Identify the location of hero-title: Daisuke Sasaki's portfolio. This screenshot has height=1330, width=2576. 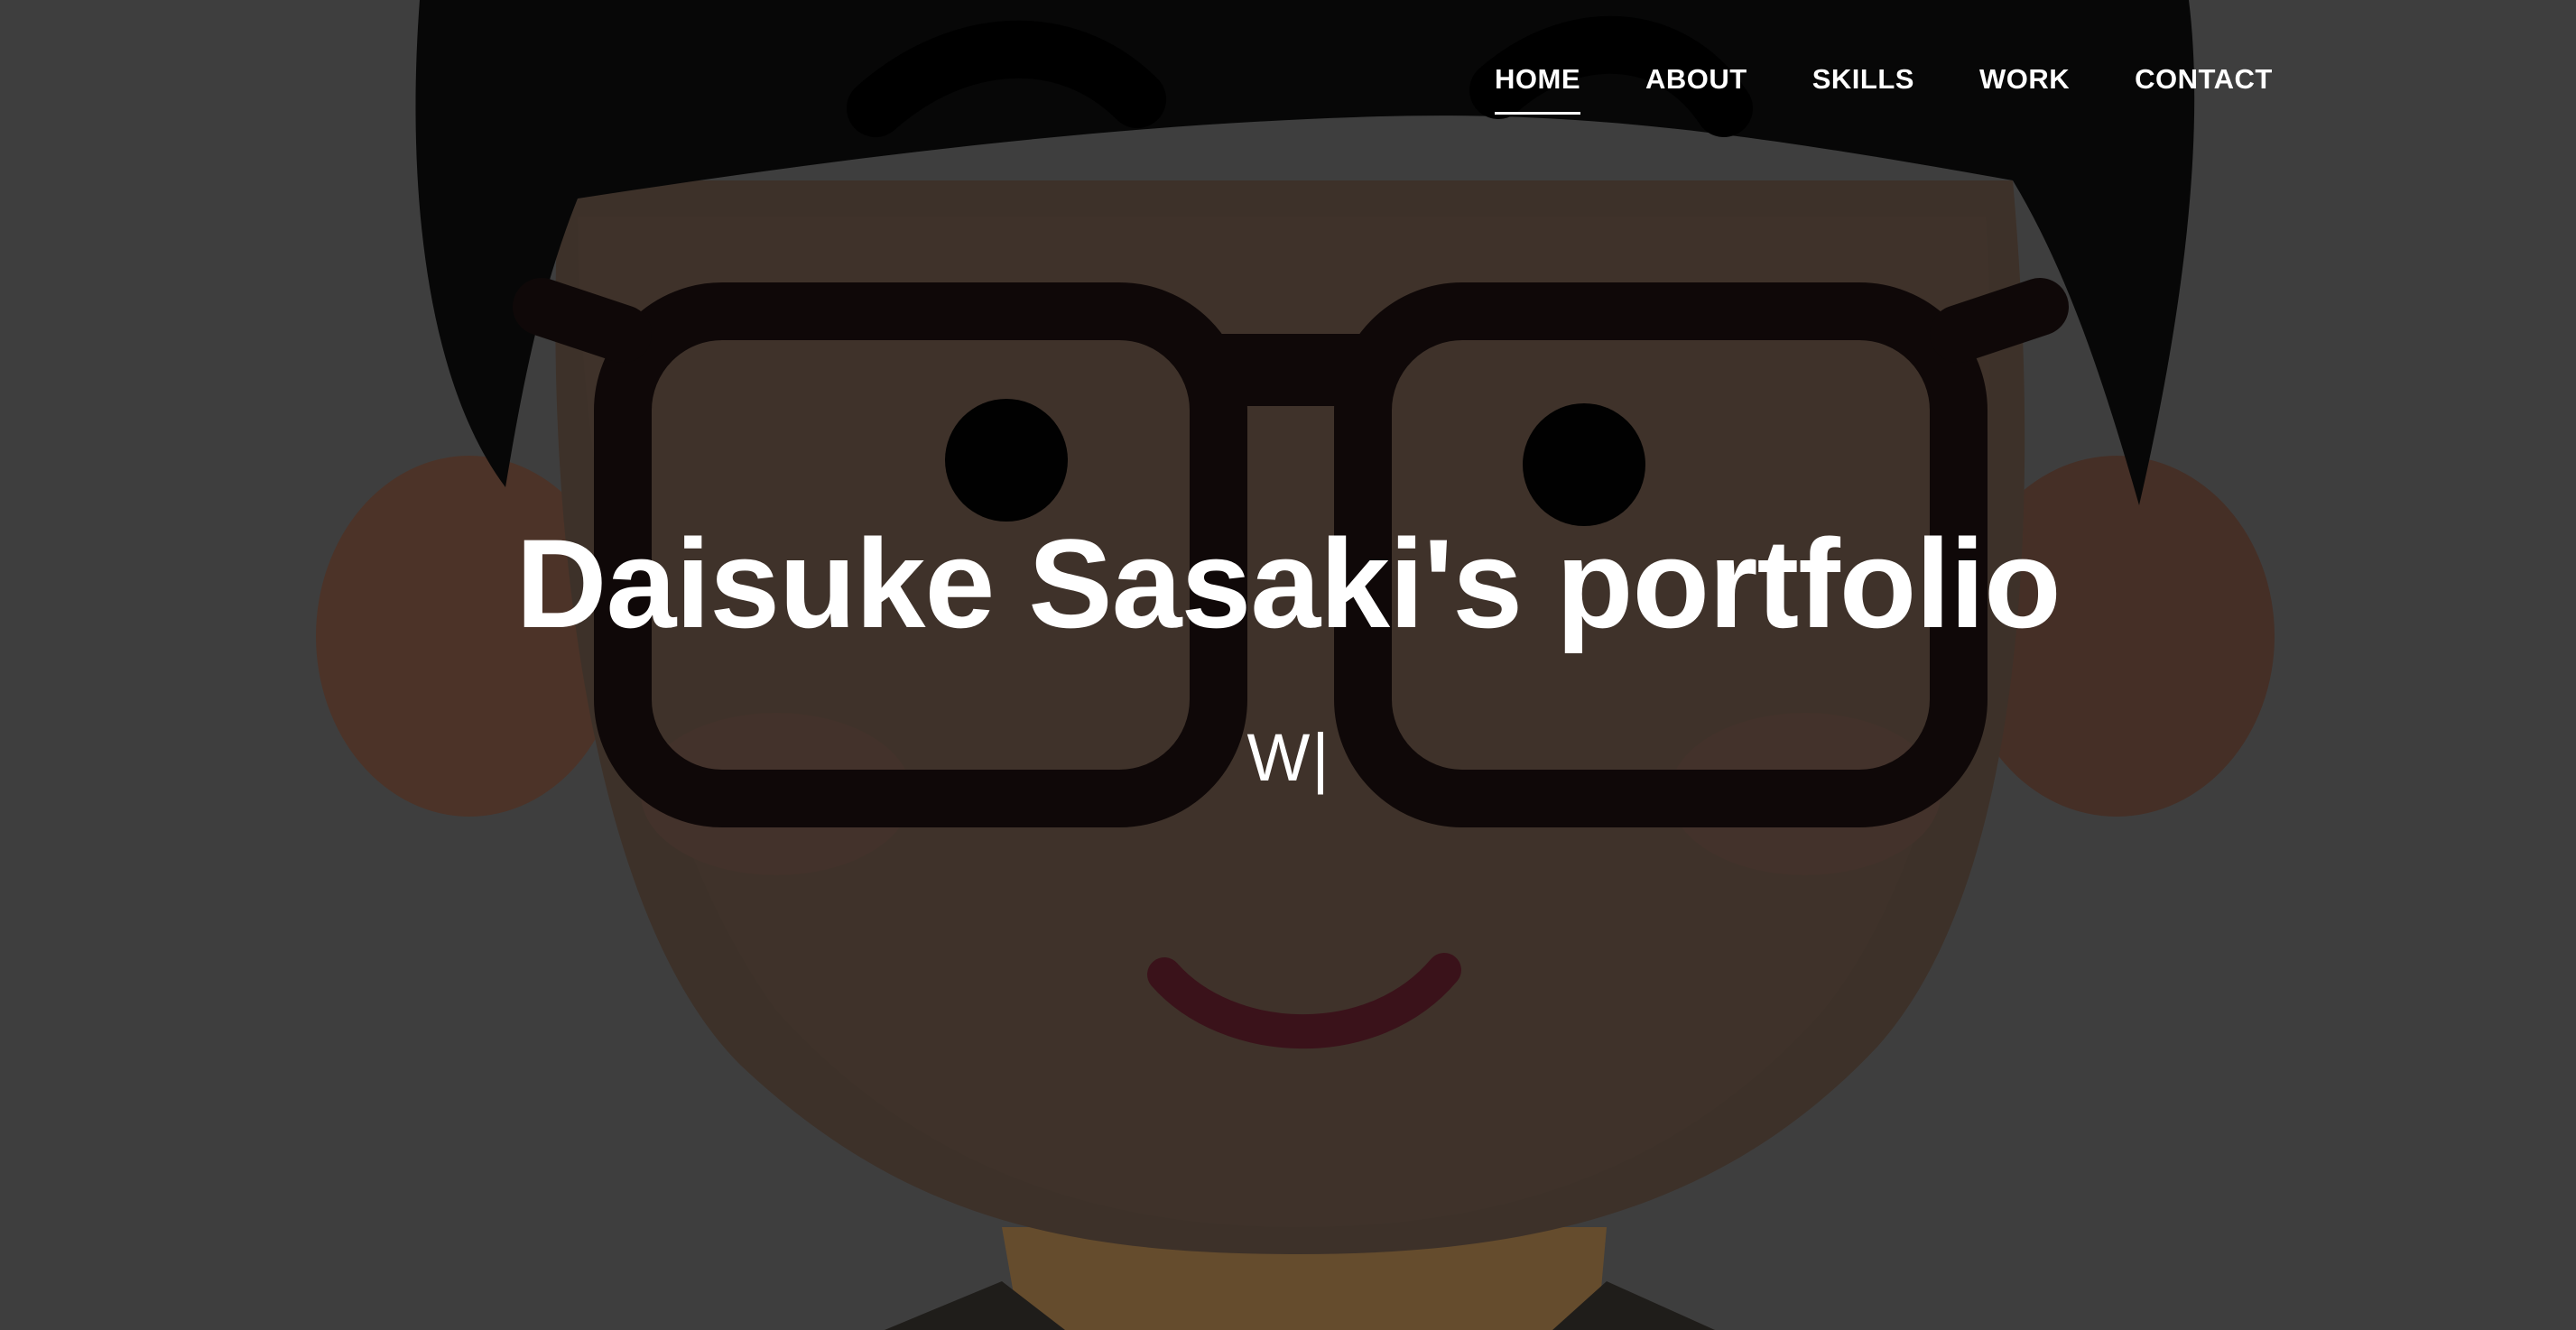
(1288, 583).